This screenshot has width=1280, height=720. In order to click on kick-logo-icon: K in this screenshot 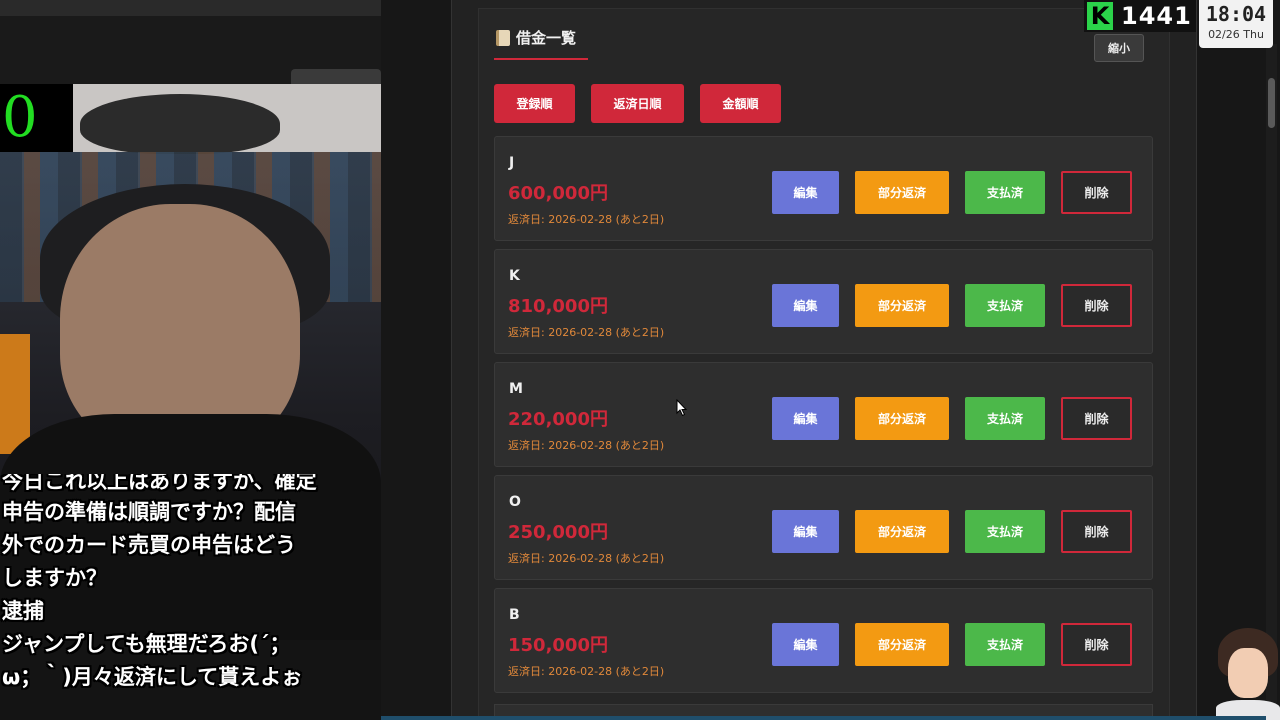, I will do `click(1100, 16)`.